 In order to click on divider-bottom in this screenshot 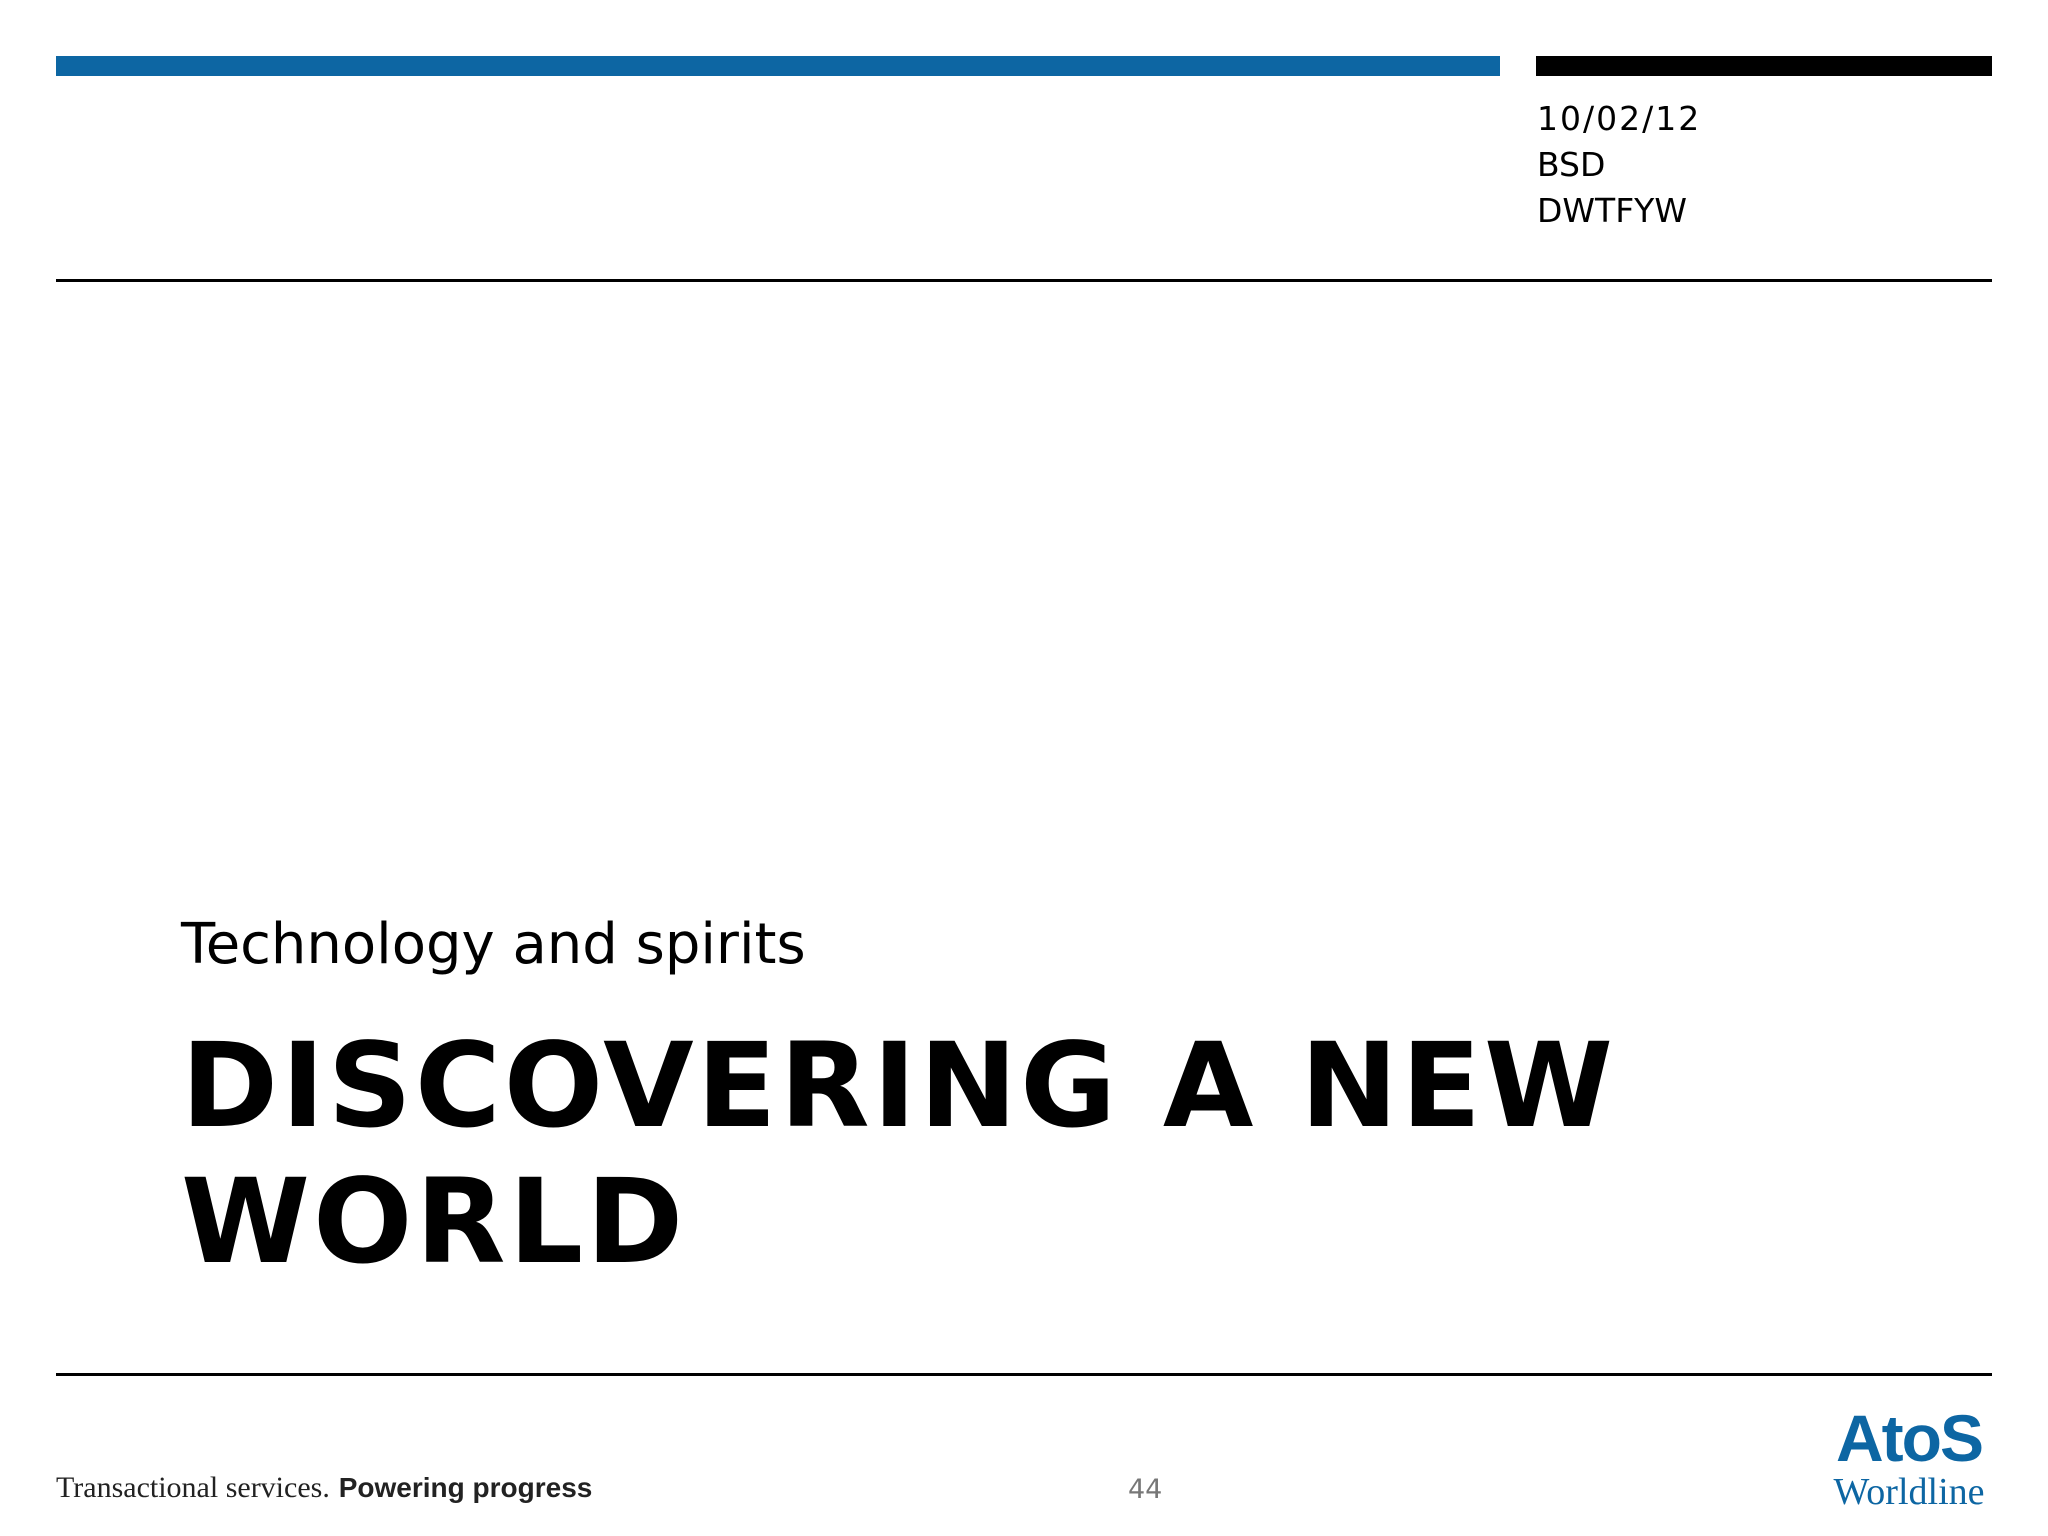, I will do `click(1024, 1374)`.